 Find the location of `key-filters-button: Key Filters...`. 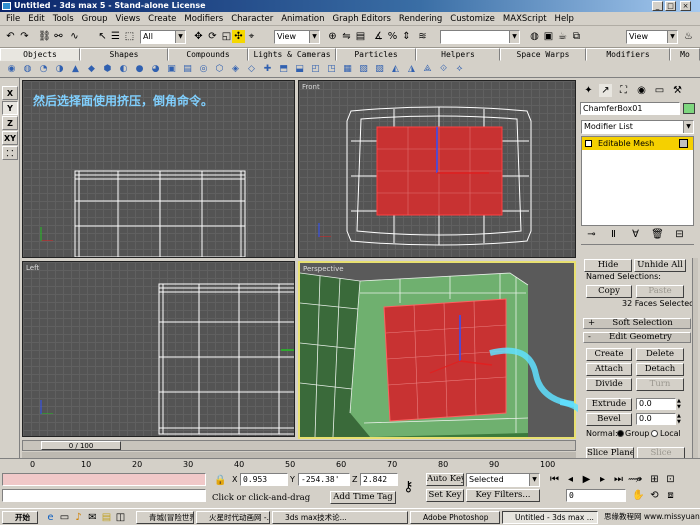

key-filters-button: Key Filters... is located at coordinates (503, 495).